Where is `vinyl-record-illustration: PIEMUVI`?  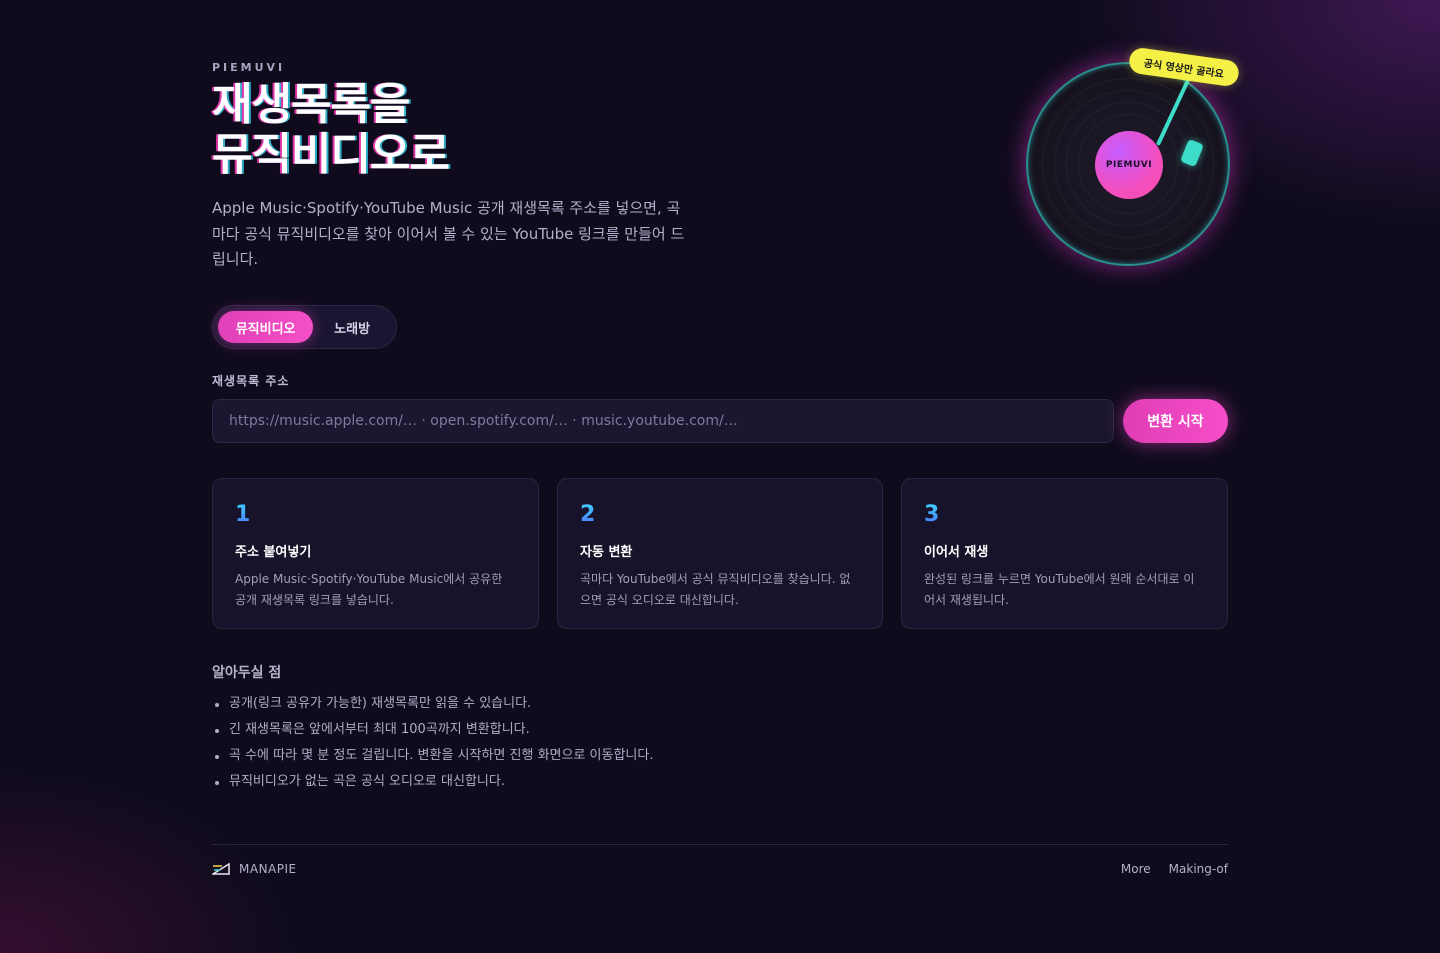 vinyl-record-illustration: PIEMUVI is located at coordinates (1128, 164).